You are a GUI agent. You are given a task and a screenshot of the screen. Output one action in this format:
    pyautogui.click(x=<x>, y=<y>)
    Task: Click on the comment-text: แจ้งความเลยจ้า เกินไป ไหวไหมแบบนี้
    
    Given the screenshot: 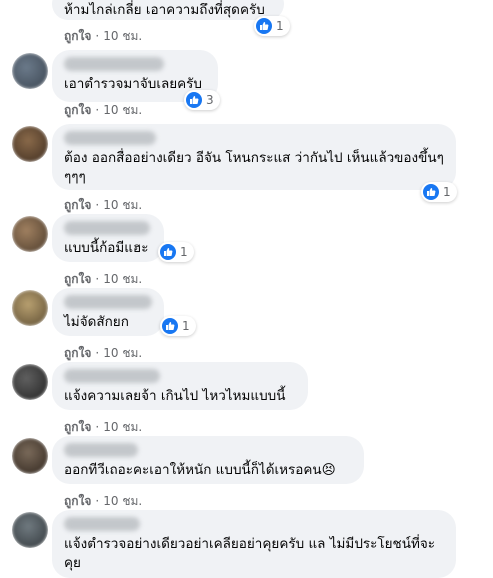 What is the action you would take?
    pyautogui.click(x=175, y=396)
    